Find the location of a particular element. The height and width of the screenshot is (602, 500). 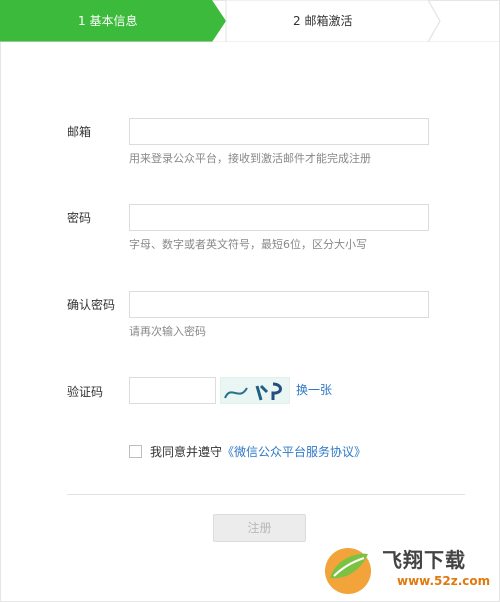

steps-background is located at coordinates (250, 21).